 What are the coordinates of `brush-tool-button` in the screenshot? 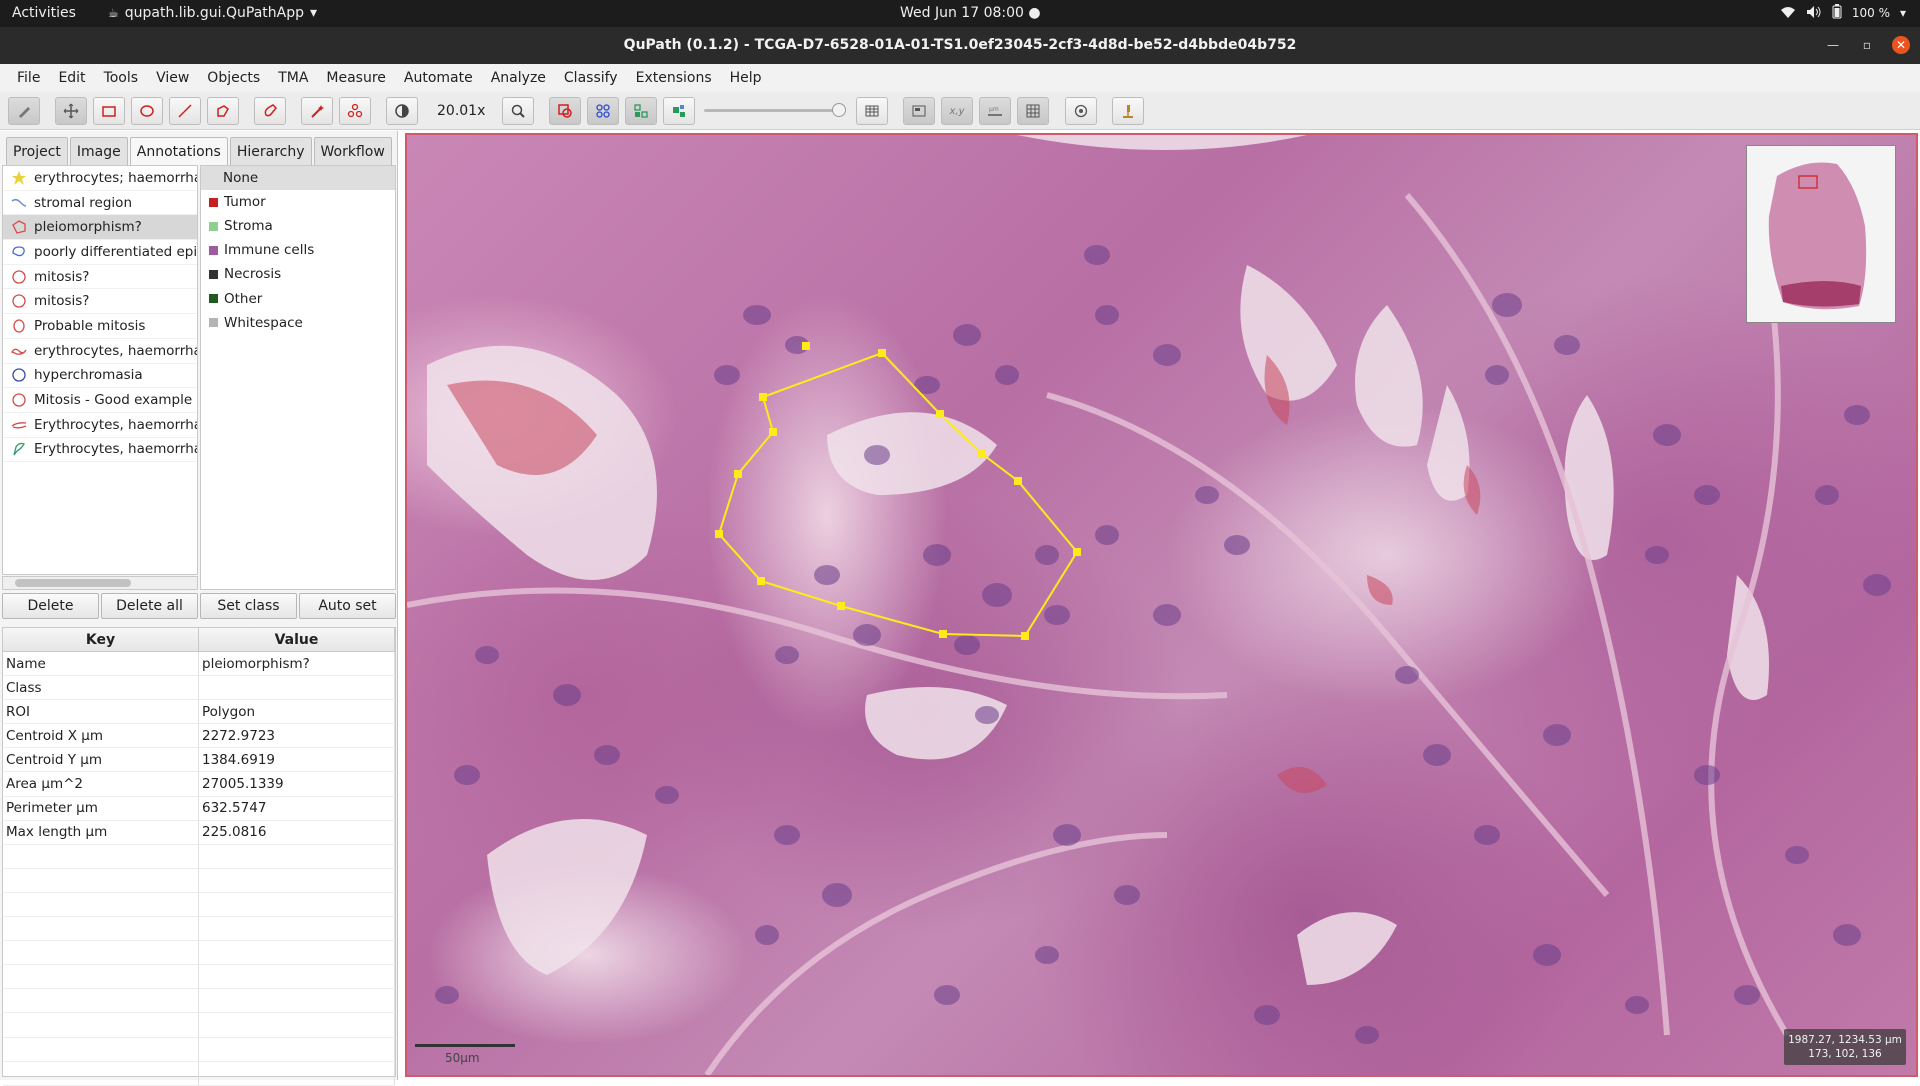 It's located at (270, 111).